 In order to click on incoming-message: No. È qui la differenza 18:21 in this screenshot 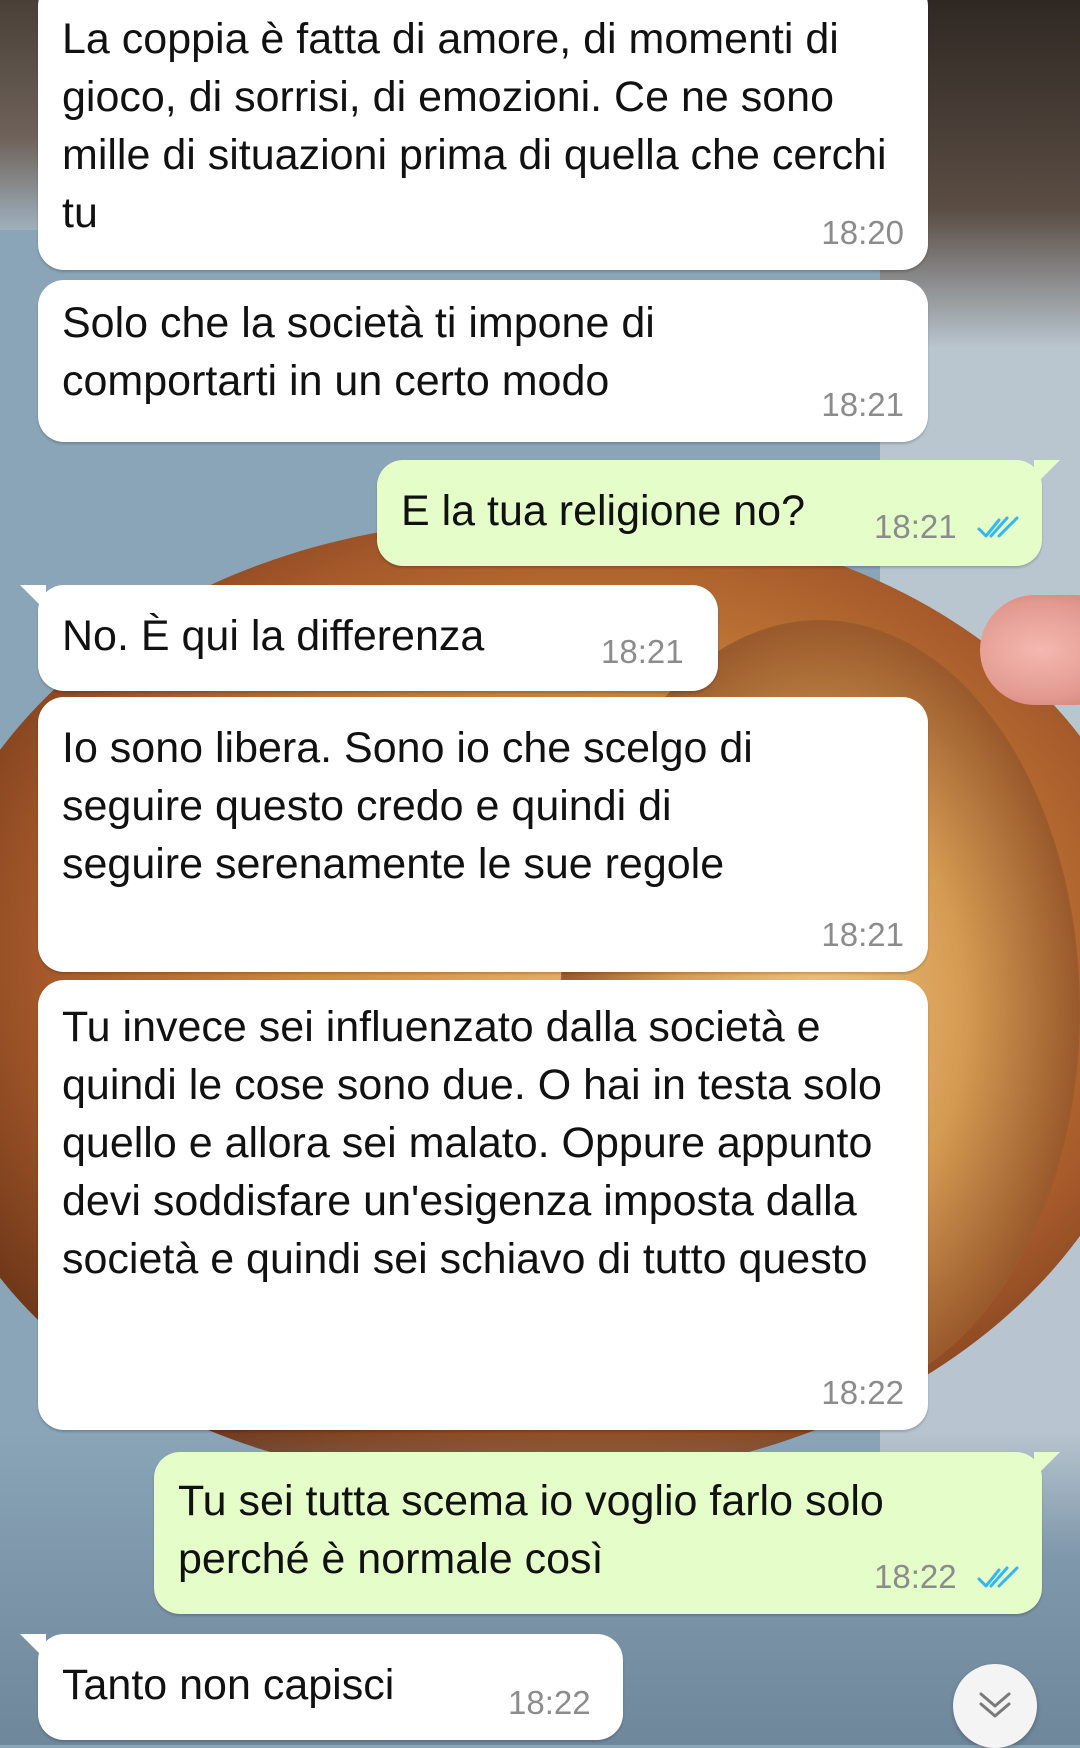, I will do `click(369, 638)`.